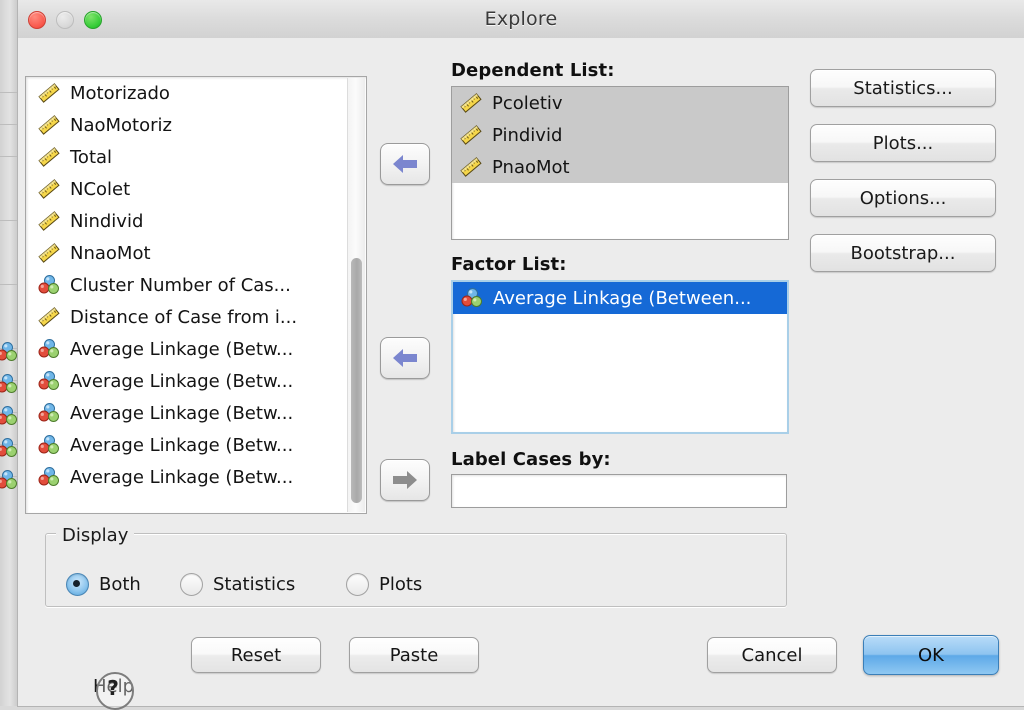 This screenshot has height=710, width=1024. What do you see at coordinates (772, 655) in the screenshot?
I see `cancel-button: Cancel` at bounding box center [772, 655].